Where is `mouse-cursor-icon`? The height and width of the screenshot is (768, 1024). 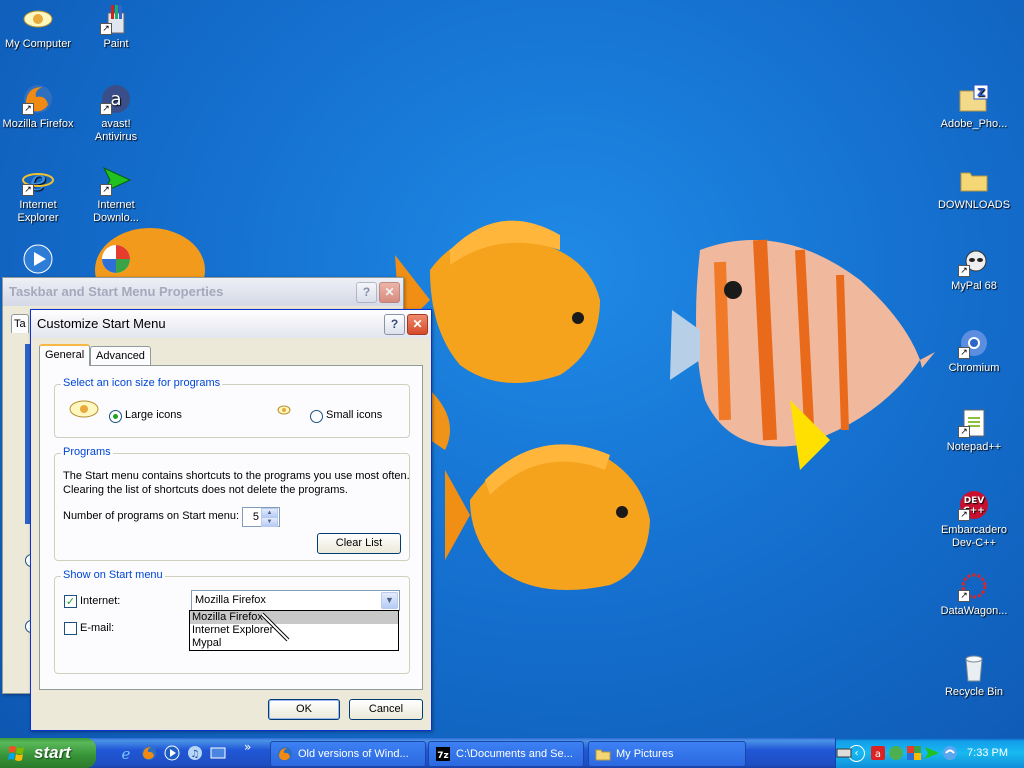 mouse-cursor-icon is located at coordinates (275, 627).